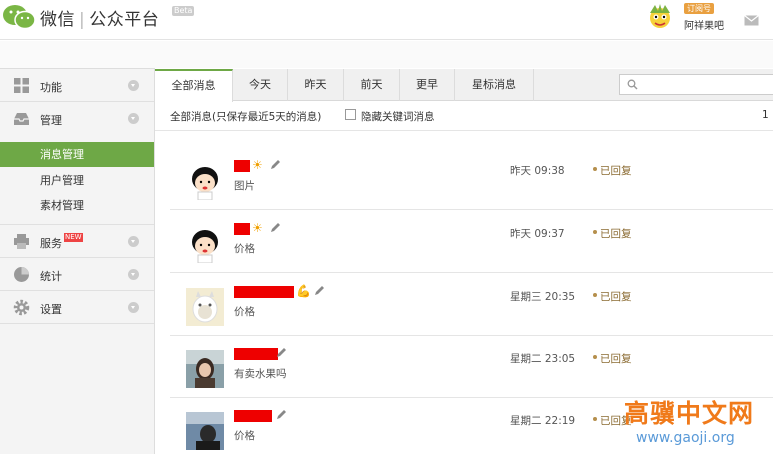  Describe the element at coordinates (471, 367) in the screenshot. I see `message-row: 有卖水果吗 星期二 23:05 已回复` at that location.